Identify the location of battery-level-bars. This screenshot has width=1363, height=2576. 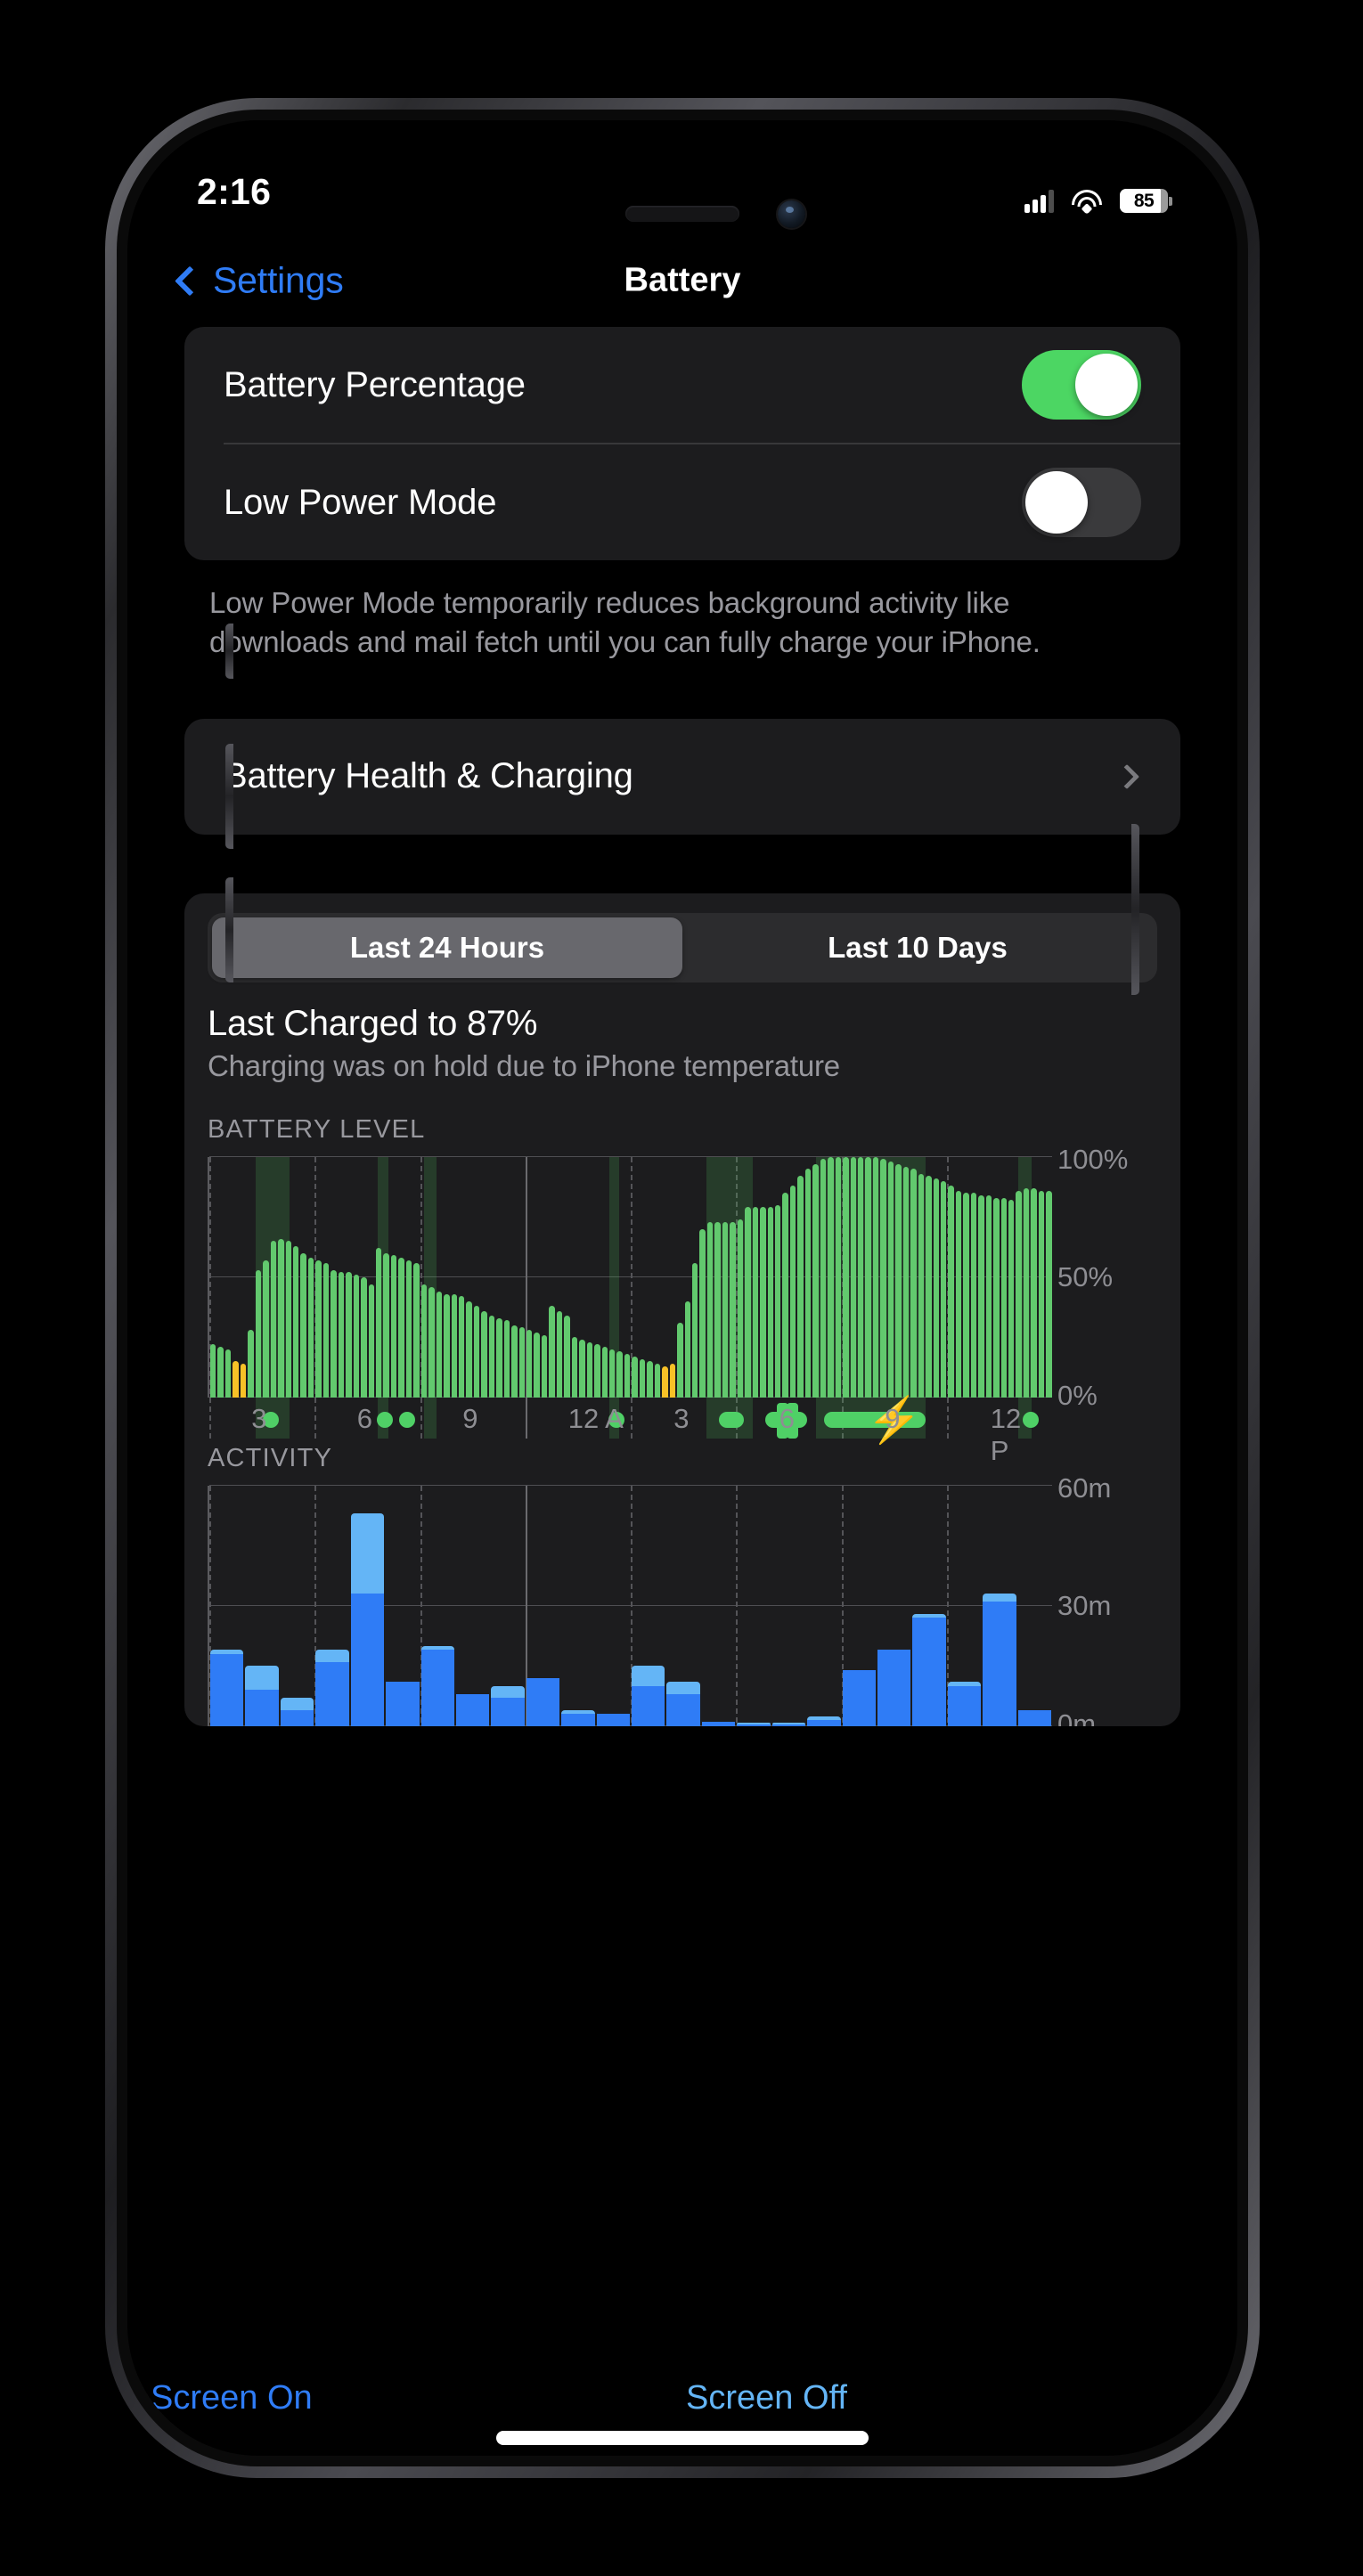
(631, 1277).